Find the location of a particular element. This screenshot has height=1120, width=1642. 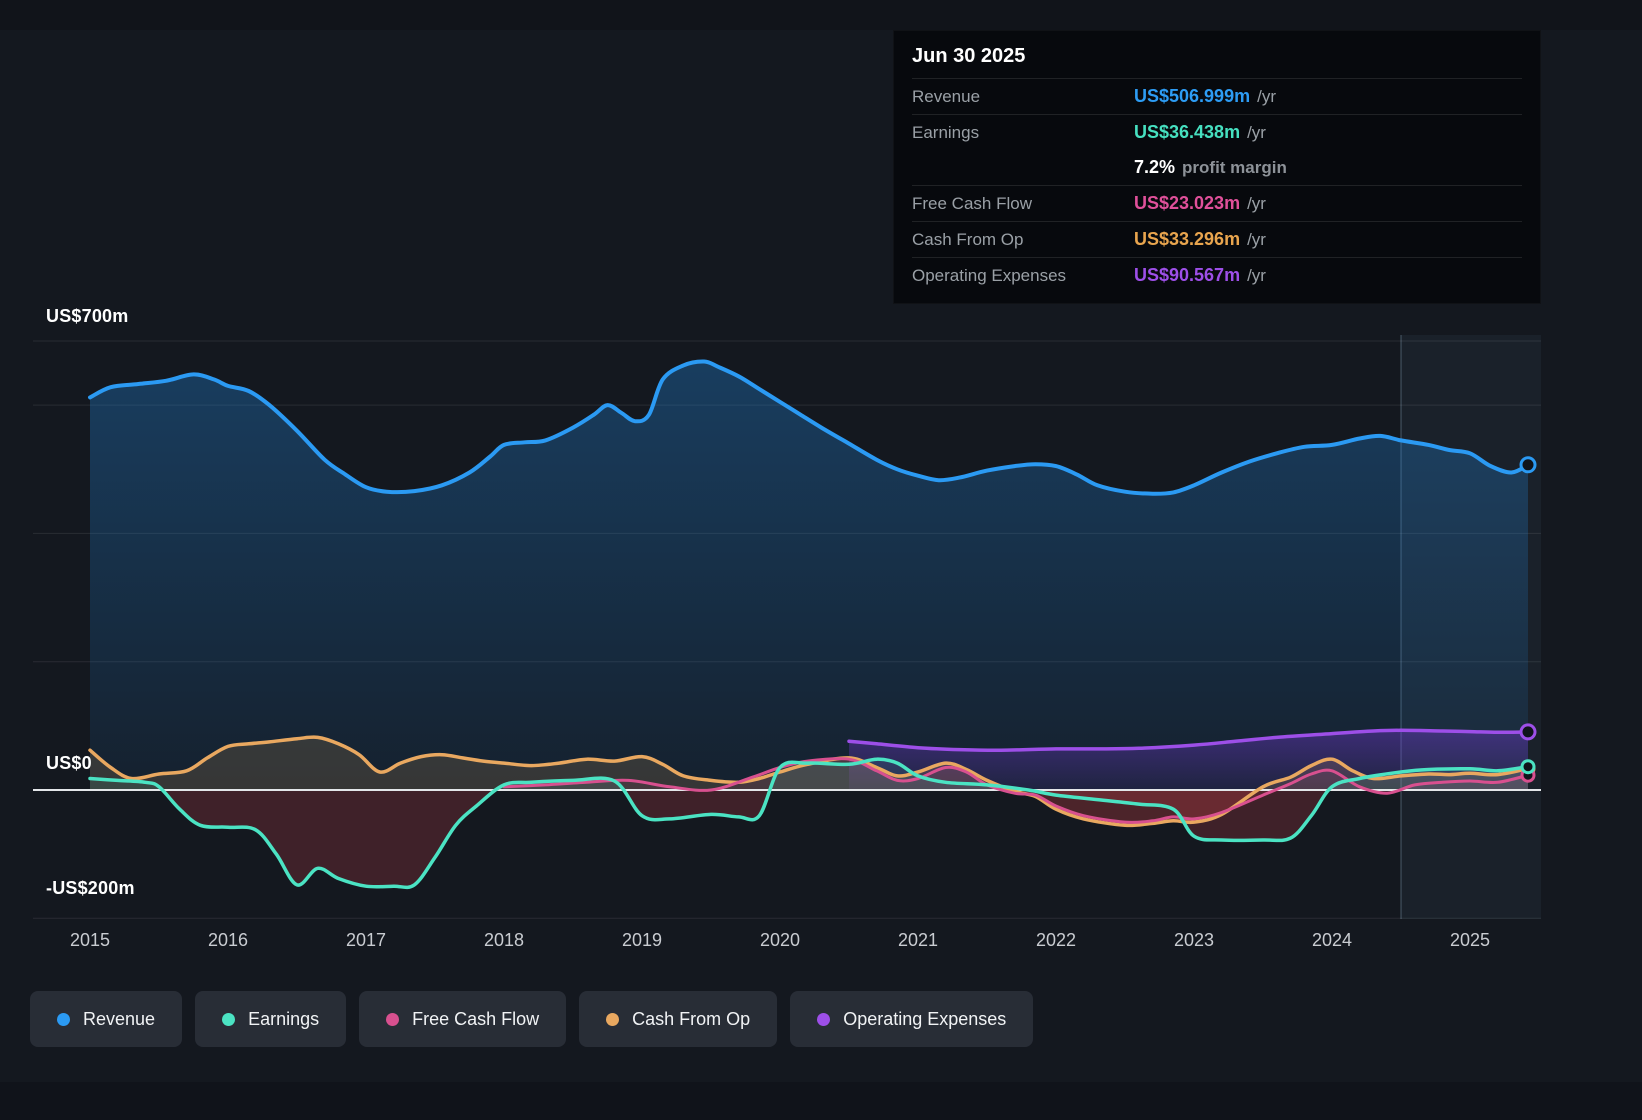

legend-item-operating-expenses: Operating Expenses is located at coordinates (912, 1019).